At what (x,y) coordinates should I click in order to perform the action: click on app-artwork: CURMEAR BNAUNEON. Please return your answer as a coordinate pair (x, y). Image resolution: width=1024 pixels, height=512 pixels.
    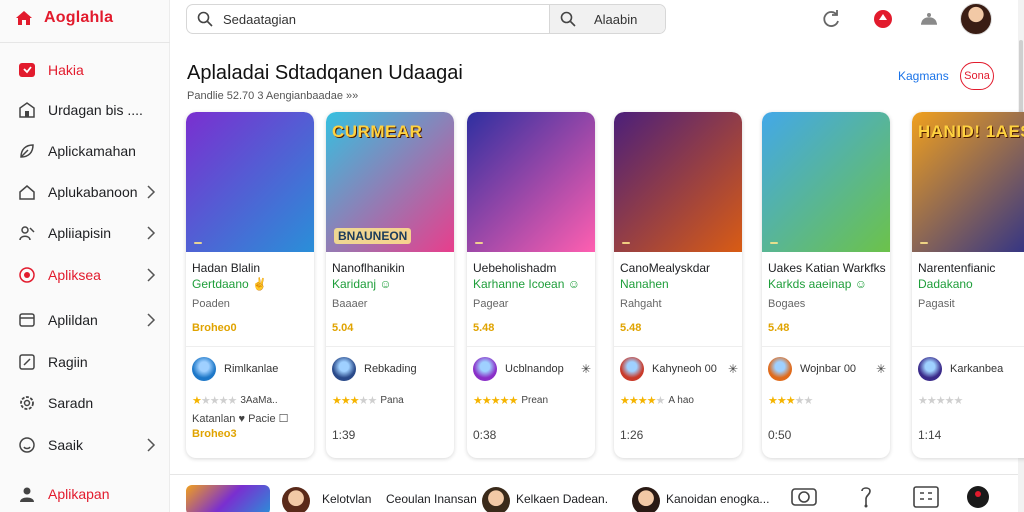
    Looking at the image, I should click on (390, 182).